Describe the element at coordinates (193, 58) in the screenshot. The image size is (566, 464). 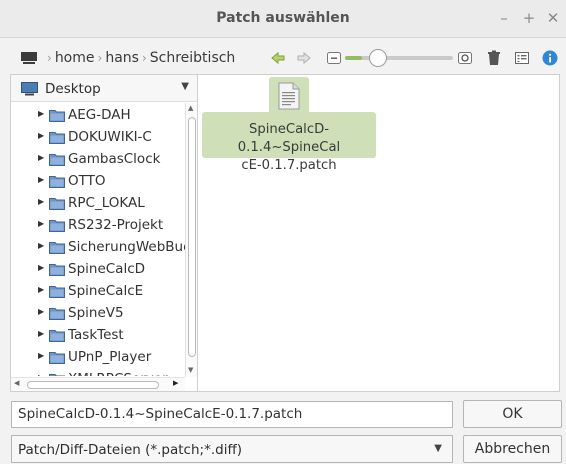
I see `breadcrumb-schreibtisch: Schreibtisch` at that location.